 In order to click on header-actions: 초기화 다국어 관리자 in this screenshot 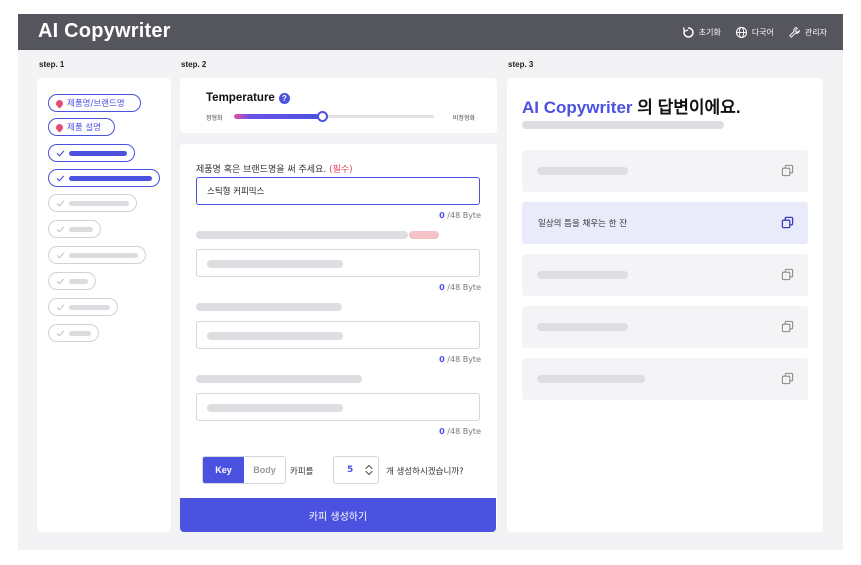, I will do `click(754, 32)`.